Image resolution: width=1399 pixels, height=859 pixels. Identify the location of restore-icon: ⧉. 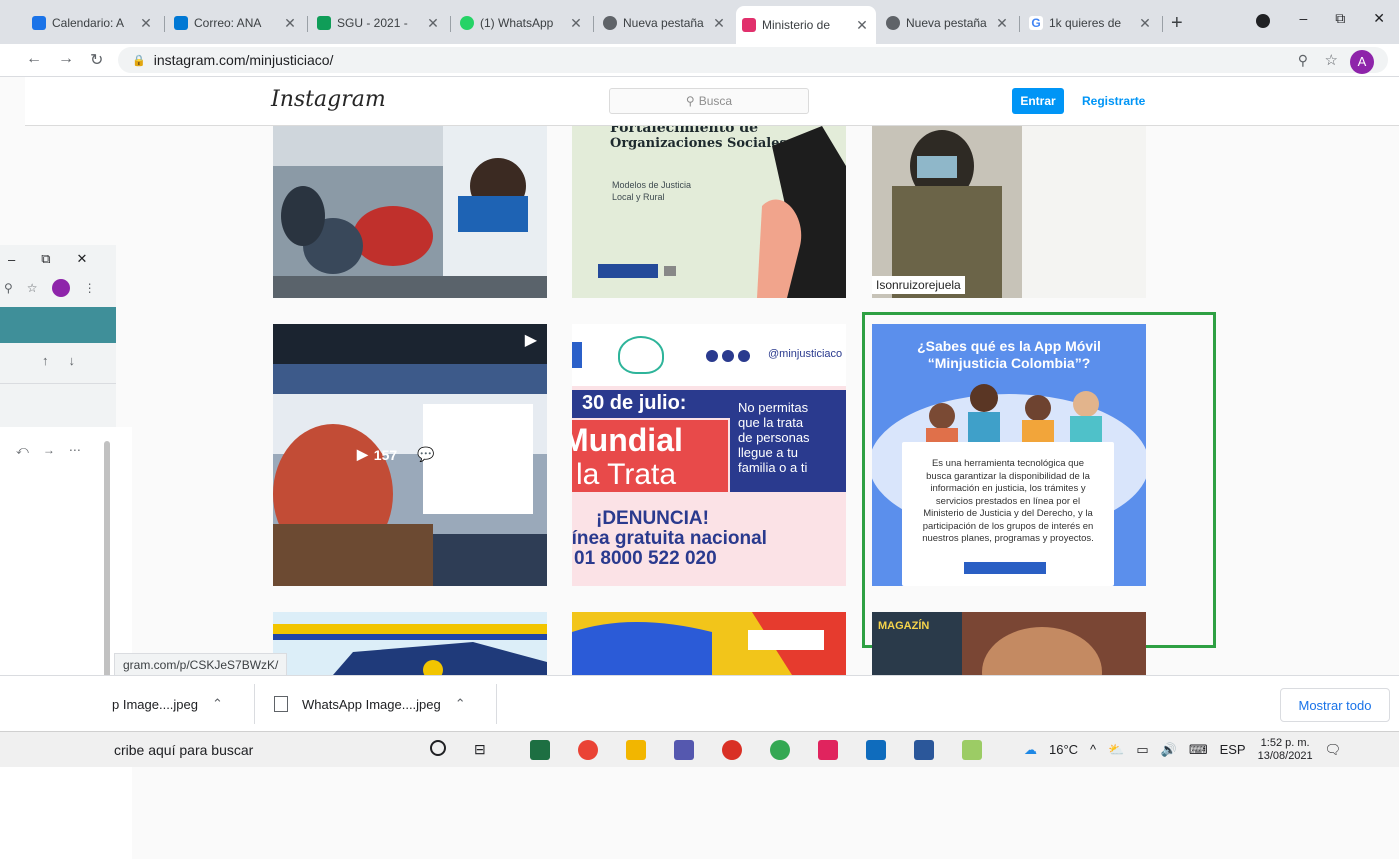
(45, 259).